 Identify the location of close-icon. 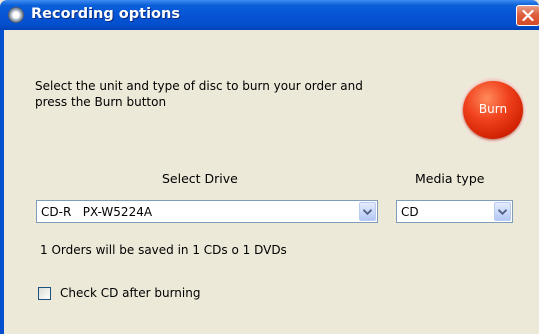
(528, 15).